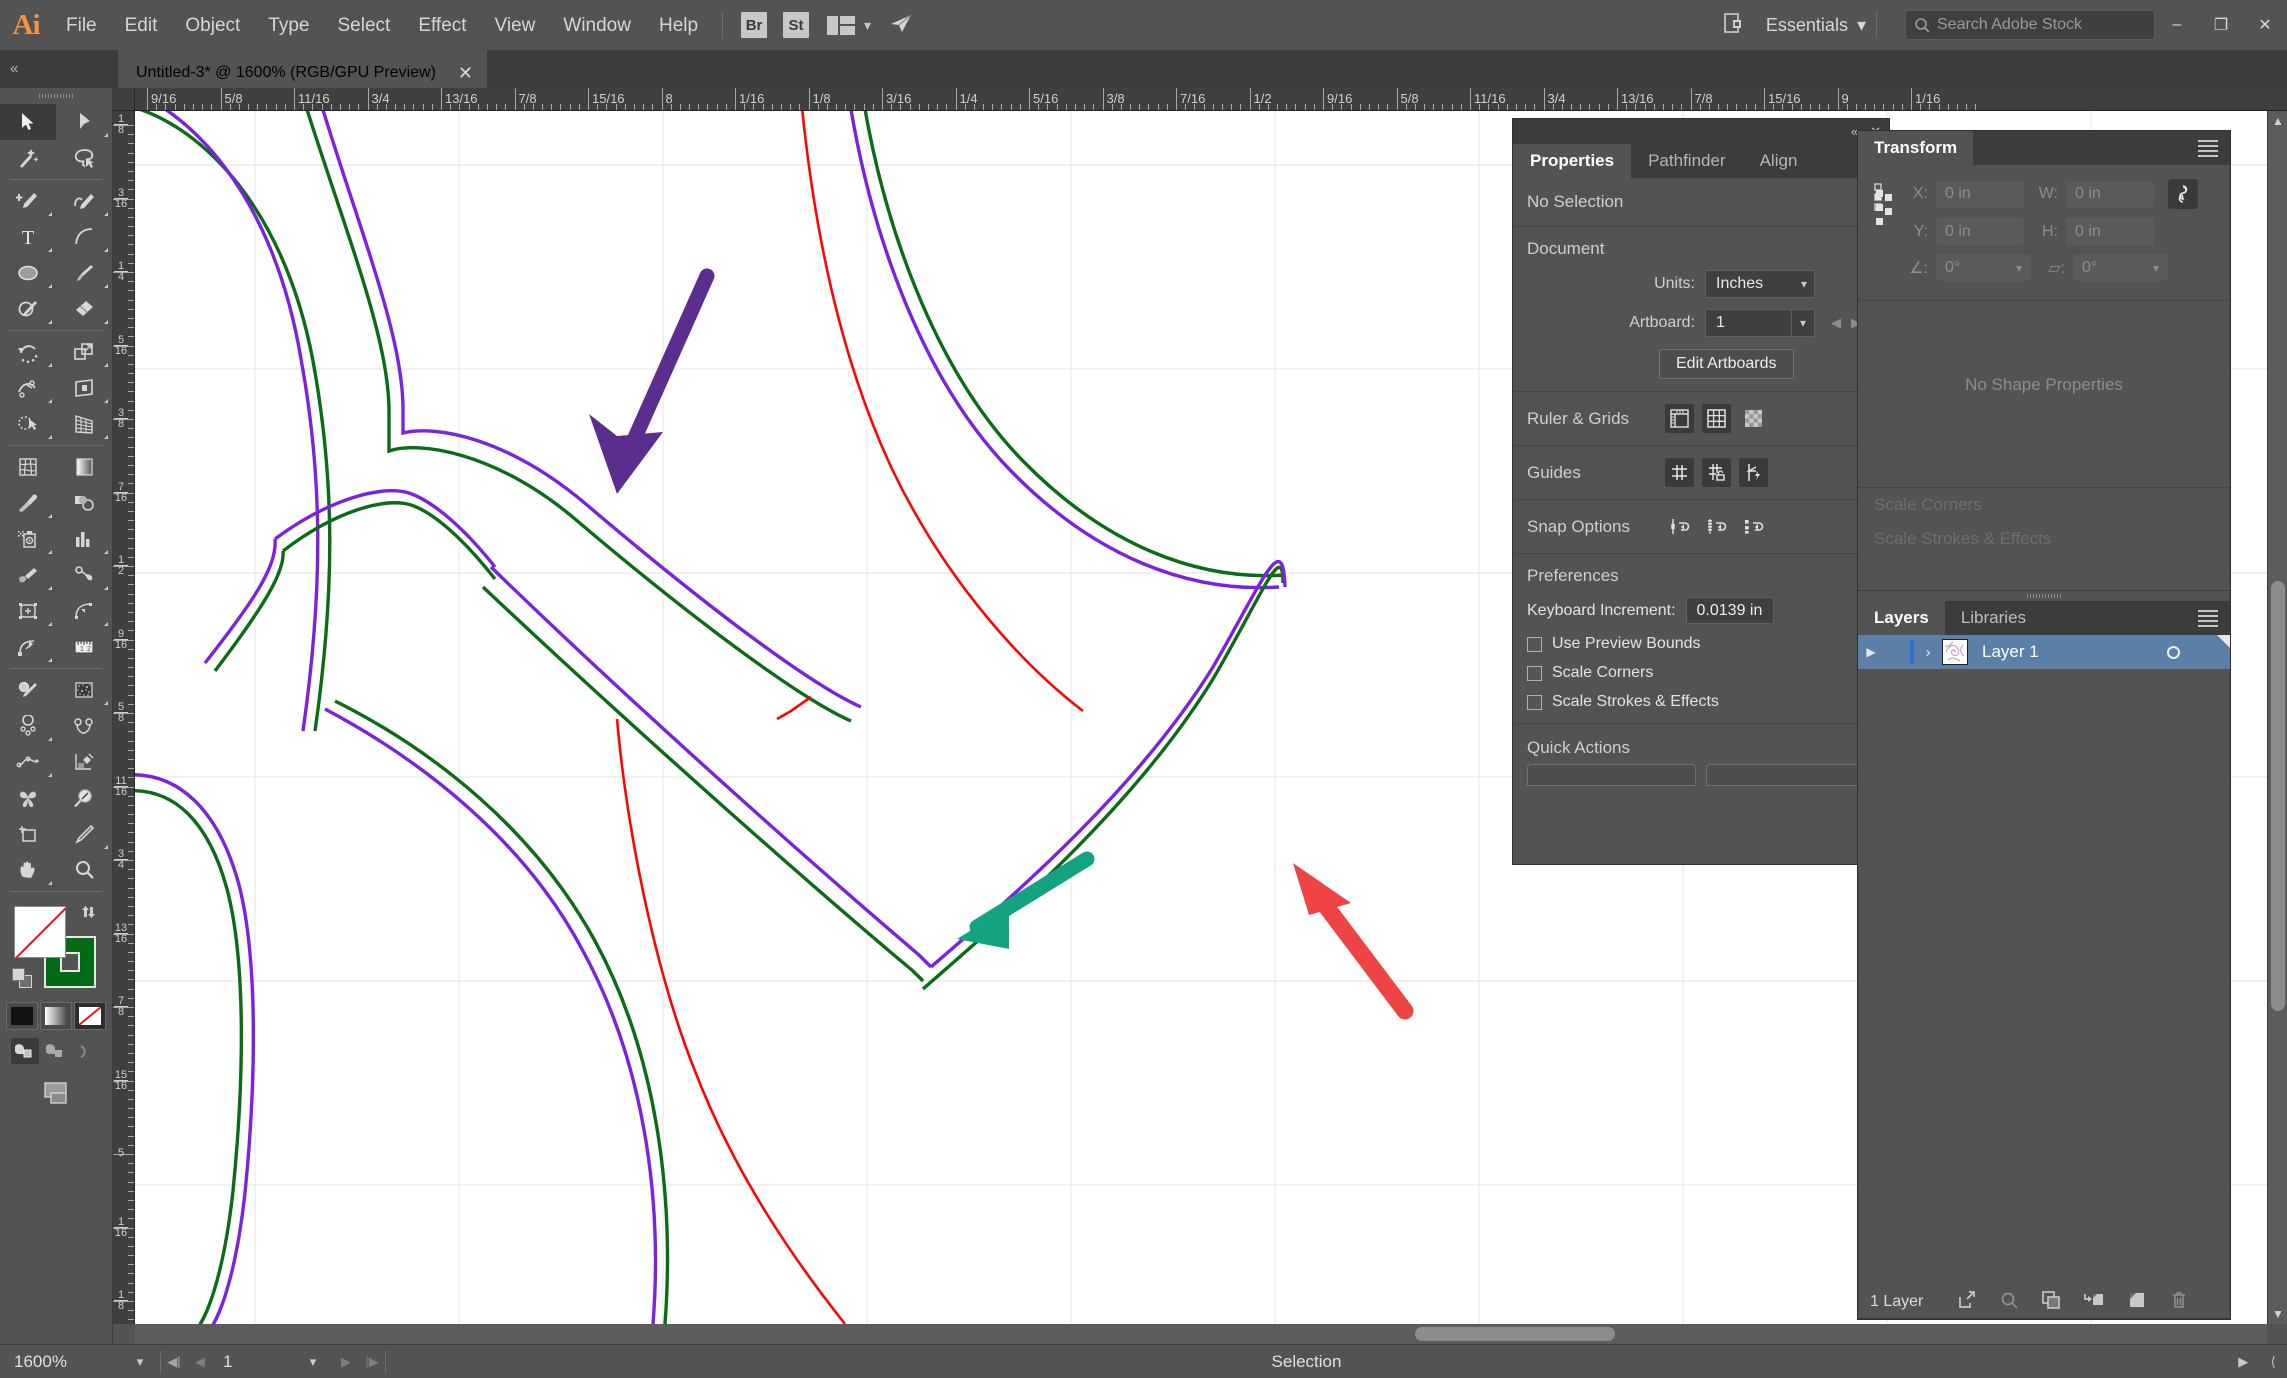  Describe the element at coordinates (28, 690) in the screenshot. I see `blob-brush-tool` at that location.